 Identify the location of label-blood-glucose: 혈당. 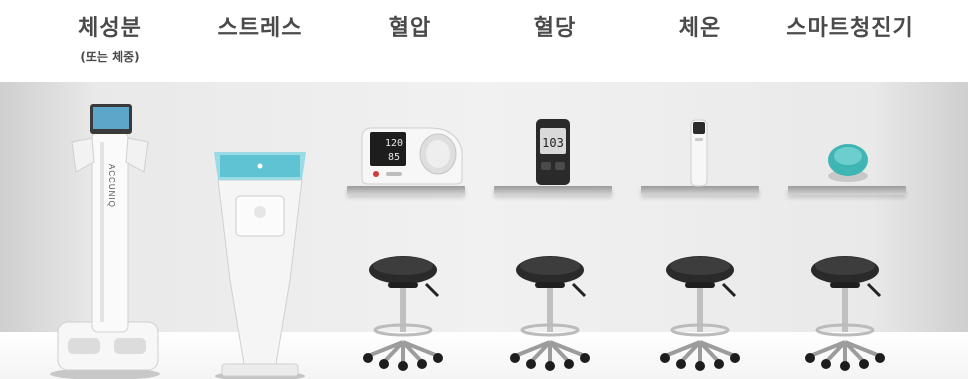
(555, 28).